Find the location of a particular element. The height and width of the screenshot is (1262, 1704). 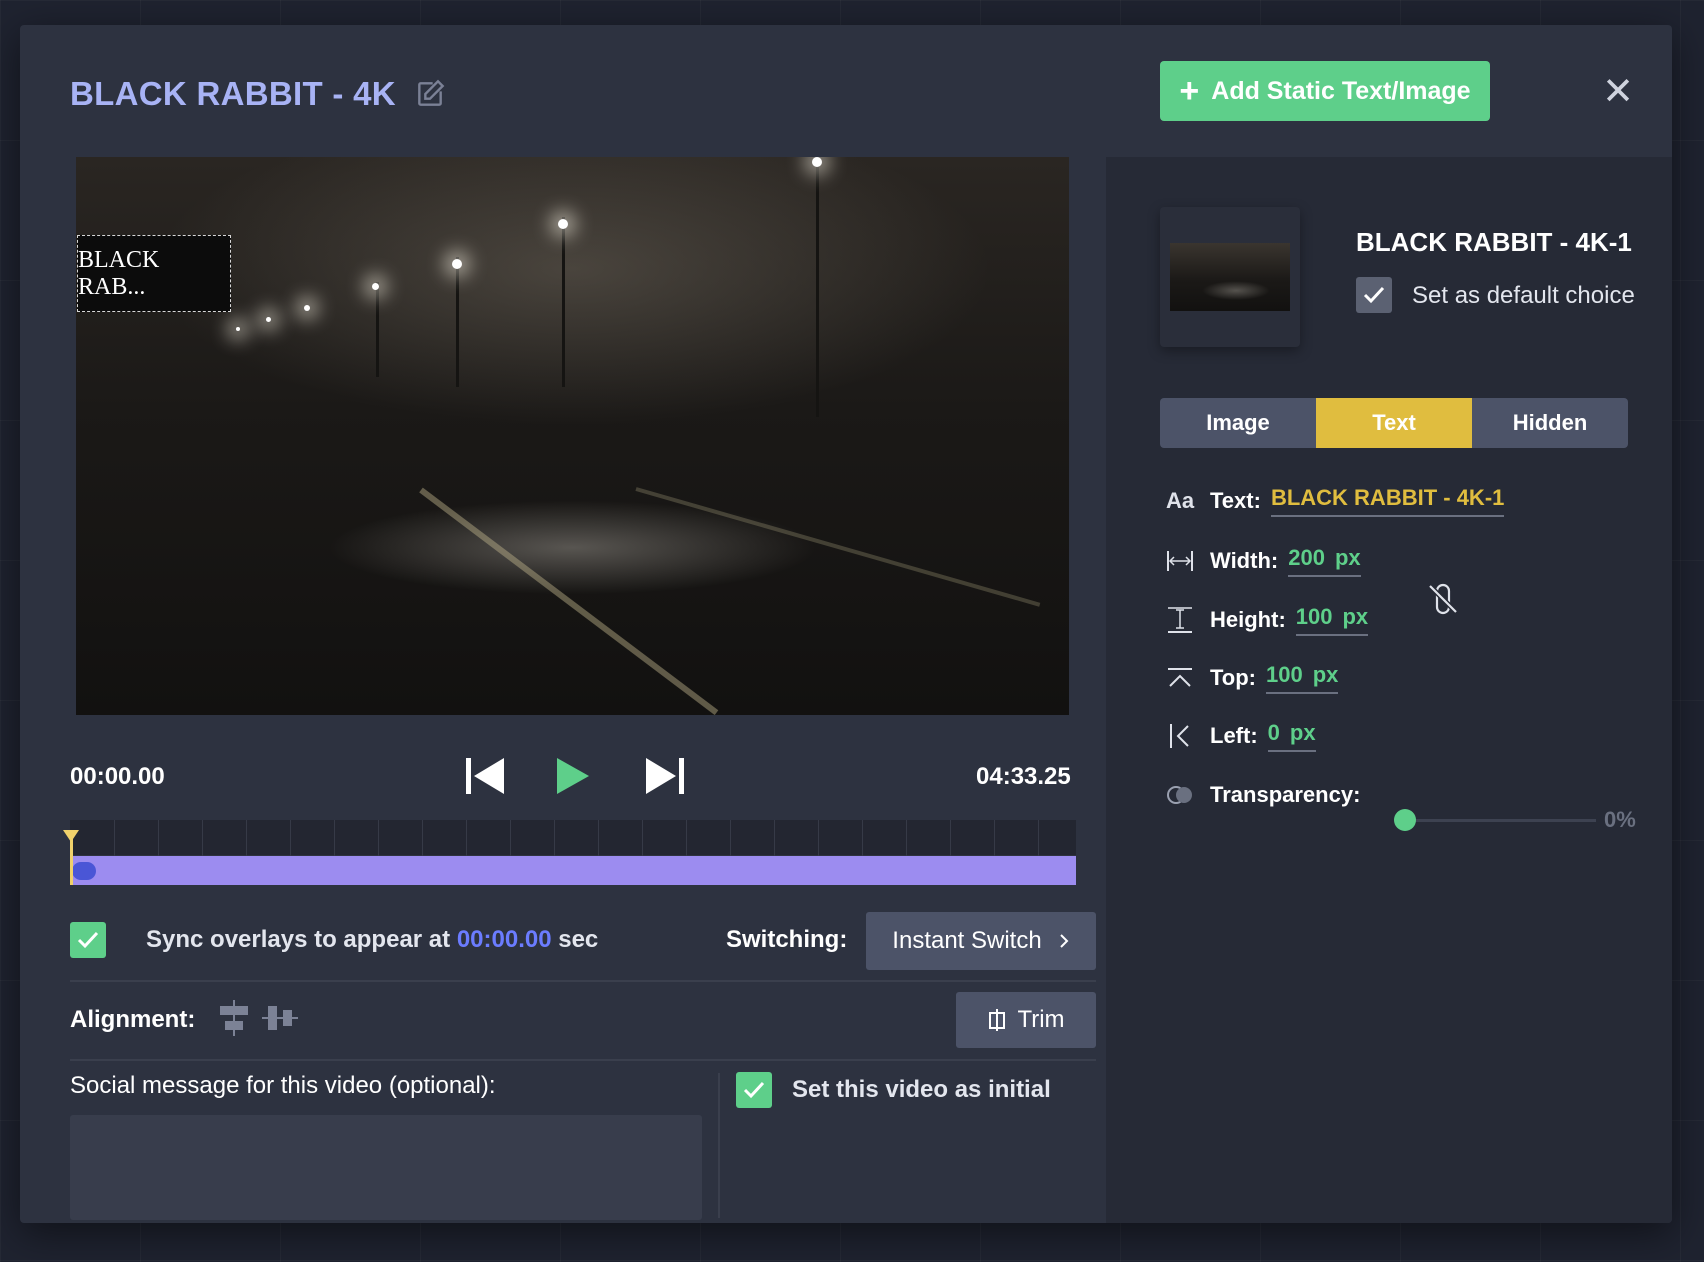

timeline-start-handle is located at coordinates (84, 871).